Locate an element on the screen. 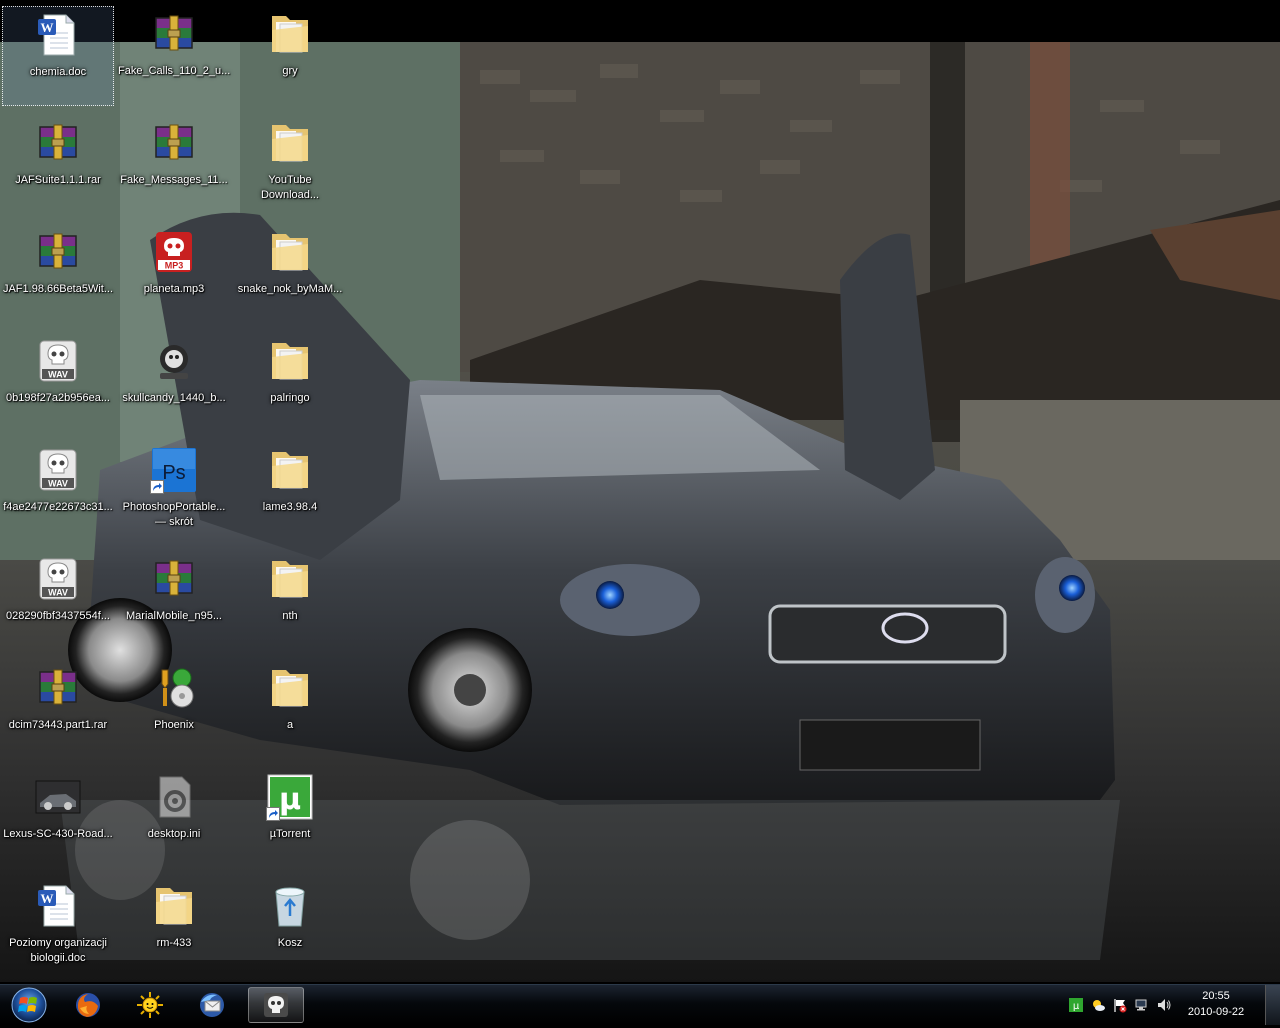  thunderbird-icon is located at coordinates (212, 1005).